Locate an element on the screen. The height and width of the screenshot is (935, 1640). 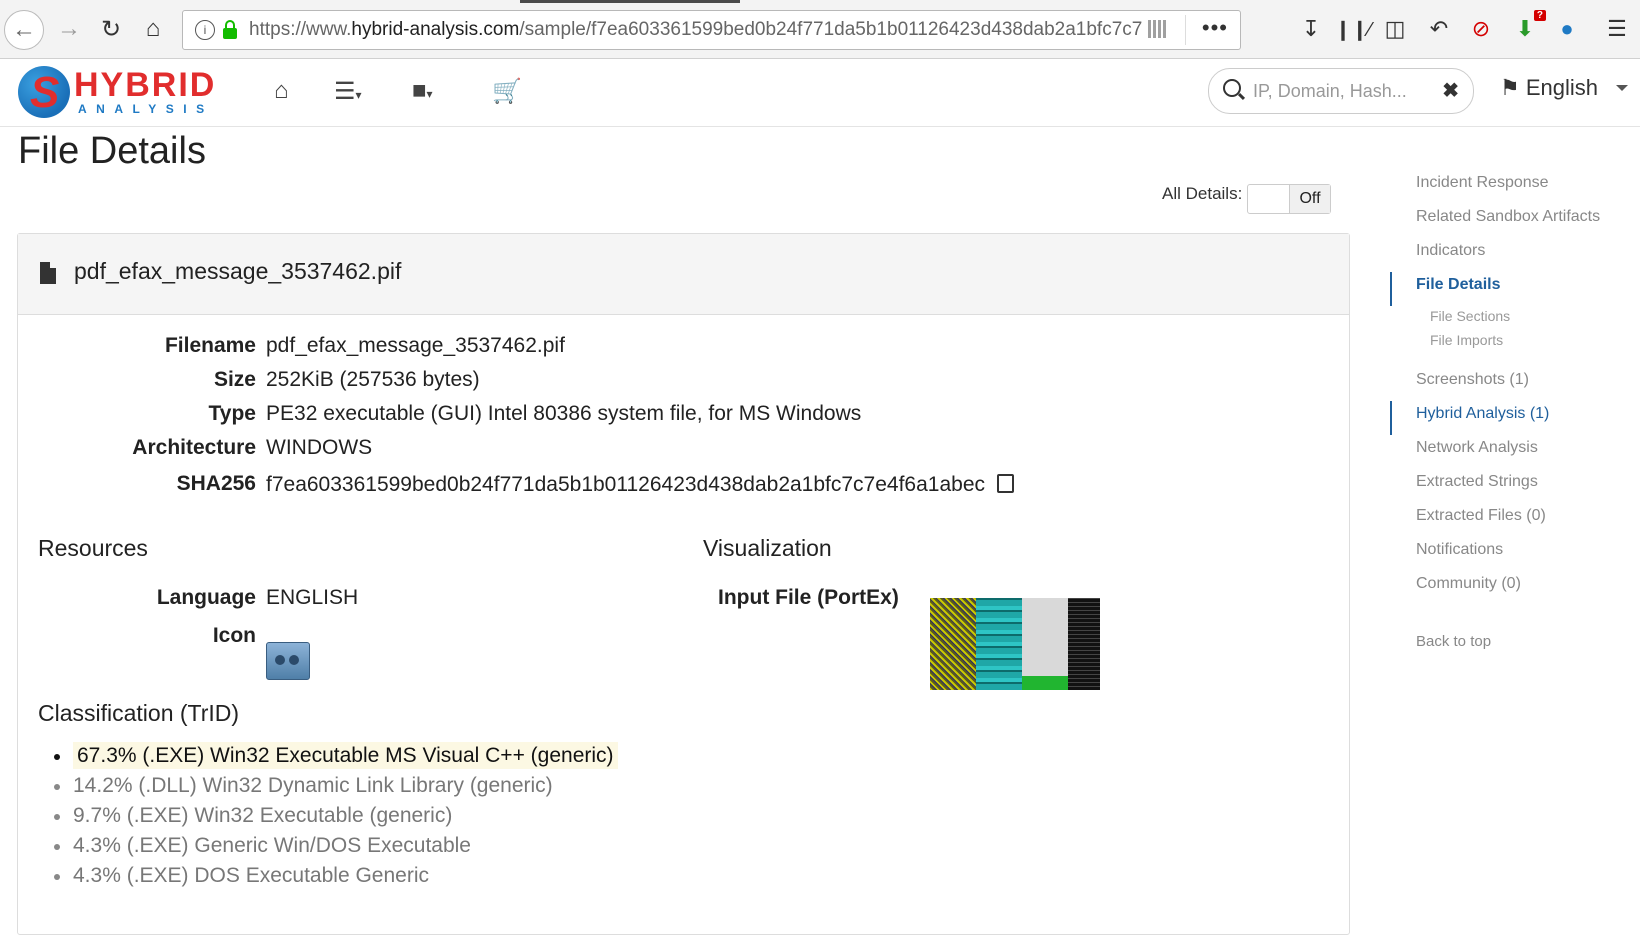
nav-home-icon: ⌂ is located at coordinates (281, 91).